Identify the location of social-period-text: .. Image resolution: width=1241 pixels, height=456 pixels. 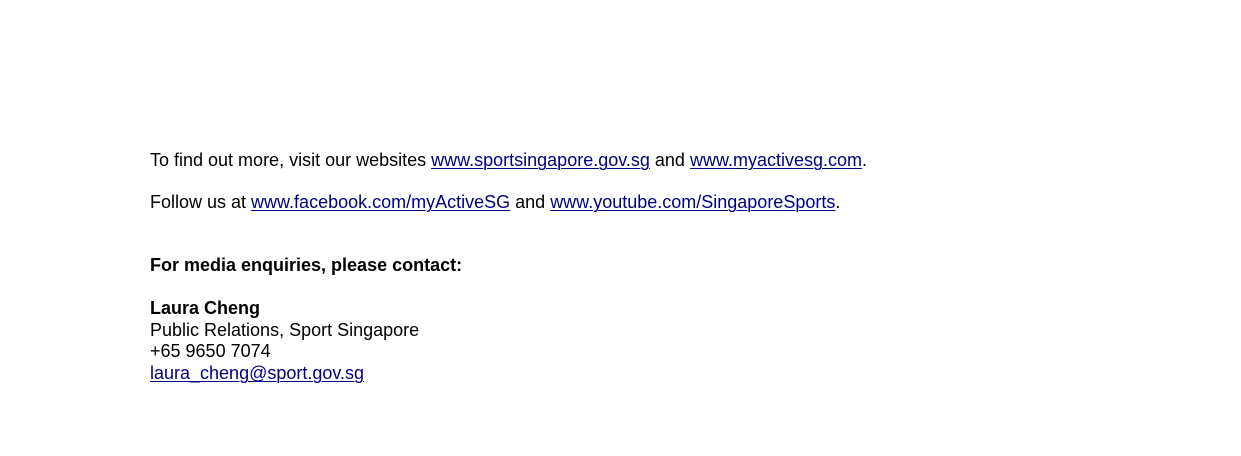
(838, 202).